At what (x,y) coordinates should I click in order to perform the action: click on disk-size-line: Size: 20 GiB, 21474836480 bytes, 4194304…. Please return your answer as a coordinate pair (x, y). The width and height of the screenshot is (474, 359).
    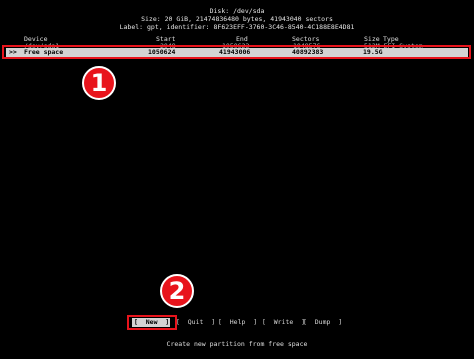
    Looking at the image, I should click on (237, 19).